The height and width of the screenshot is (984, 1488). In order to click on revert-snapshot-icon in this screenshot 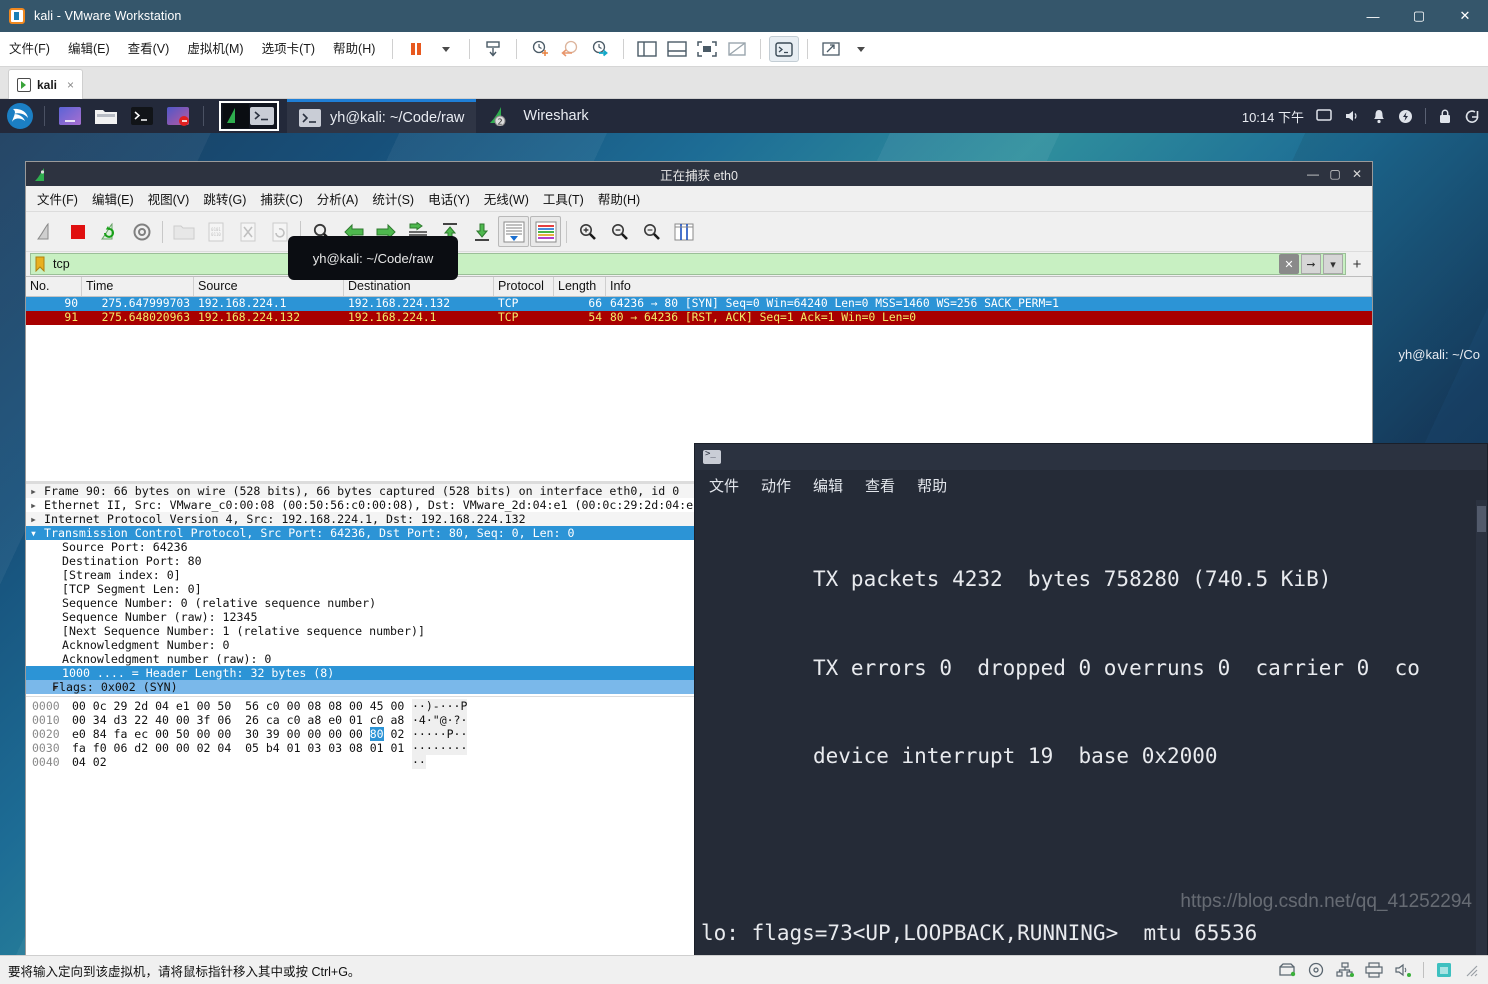, I will do `click(570, 49)`.